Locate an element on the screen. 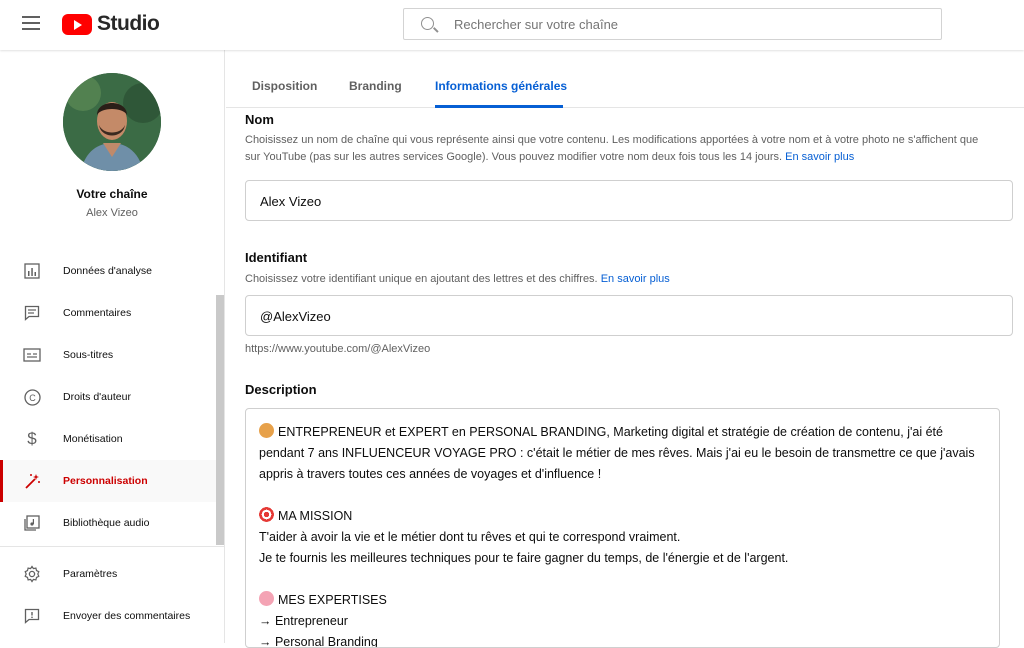  handle-learn-more-link: En savoir plus is located at coordinates (635, 279).